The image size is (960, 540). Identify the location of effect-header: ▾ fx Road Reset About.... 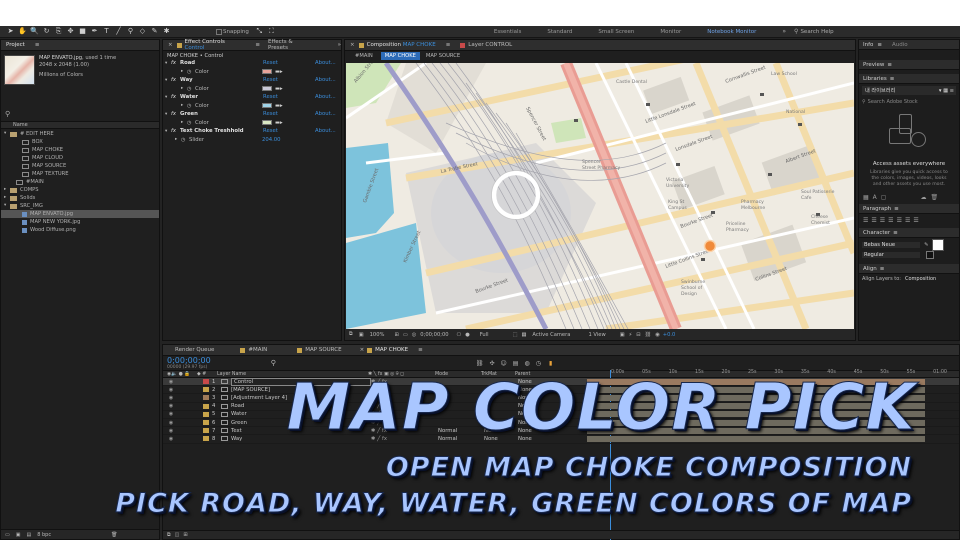
(253, 63).